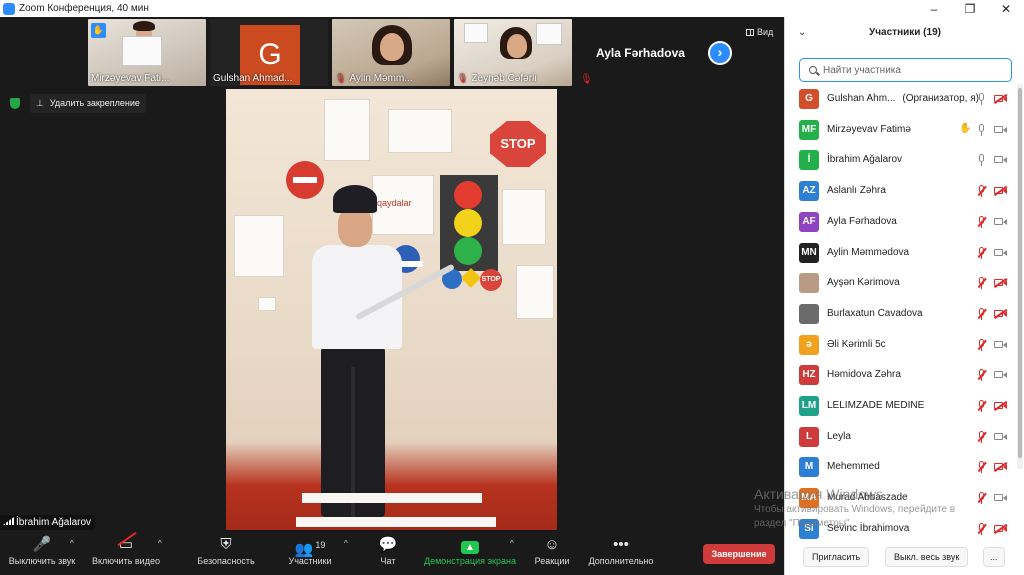 The image size is (1024, 575). I want to click on mute-all-button: Выкл. весь звук, so click(927, 557).